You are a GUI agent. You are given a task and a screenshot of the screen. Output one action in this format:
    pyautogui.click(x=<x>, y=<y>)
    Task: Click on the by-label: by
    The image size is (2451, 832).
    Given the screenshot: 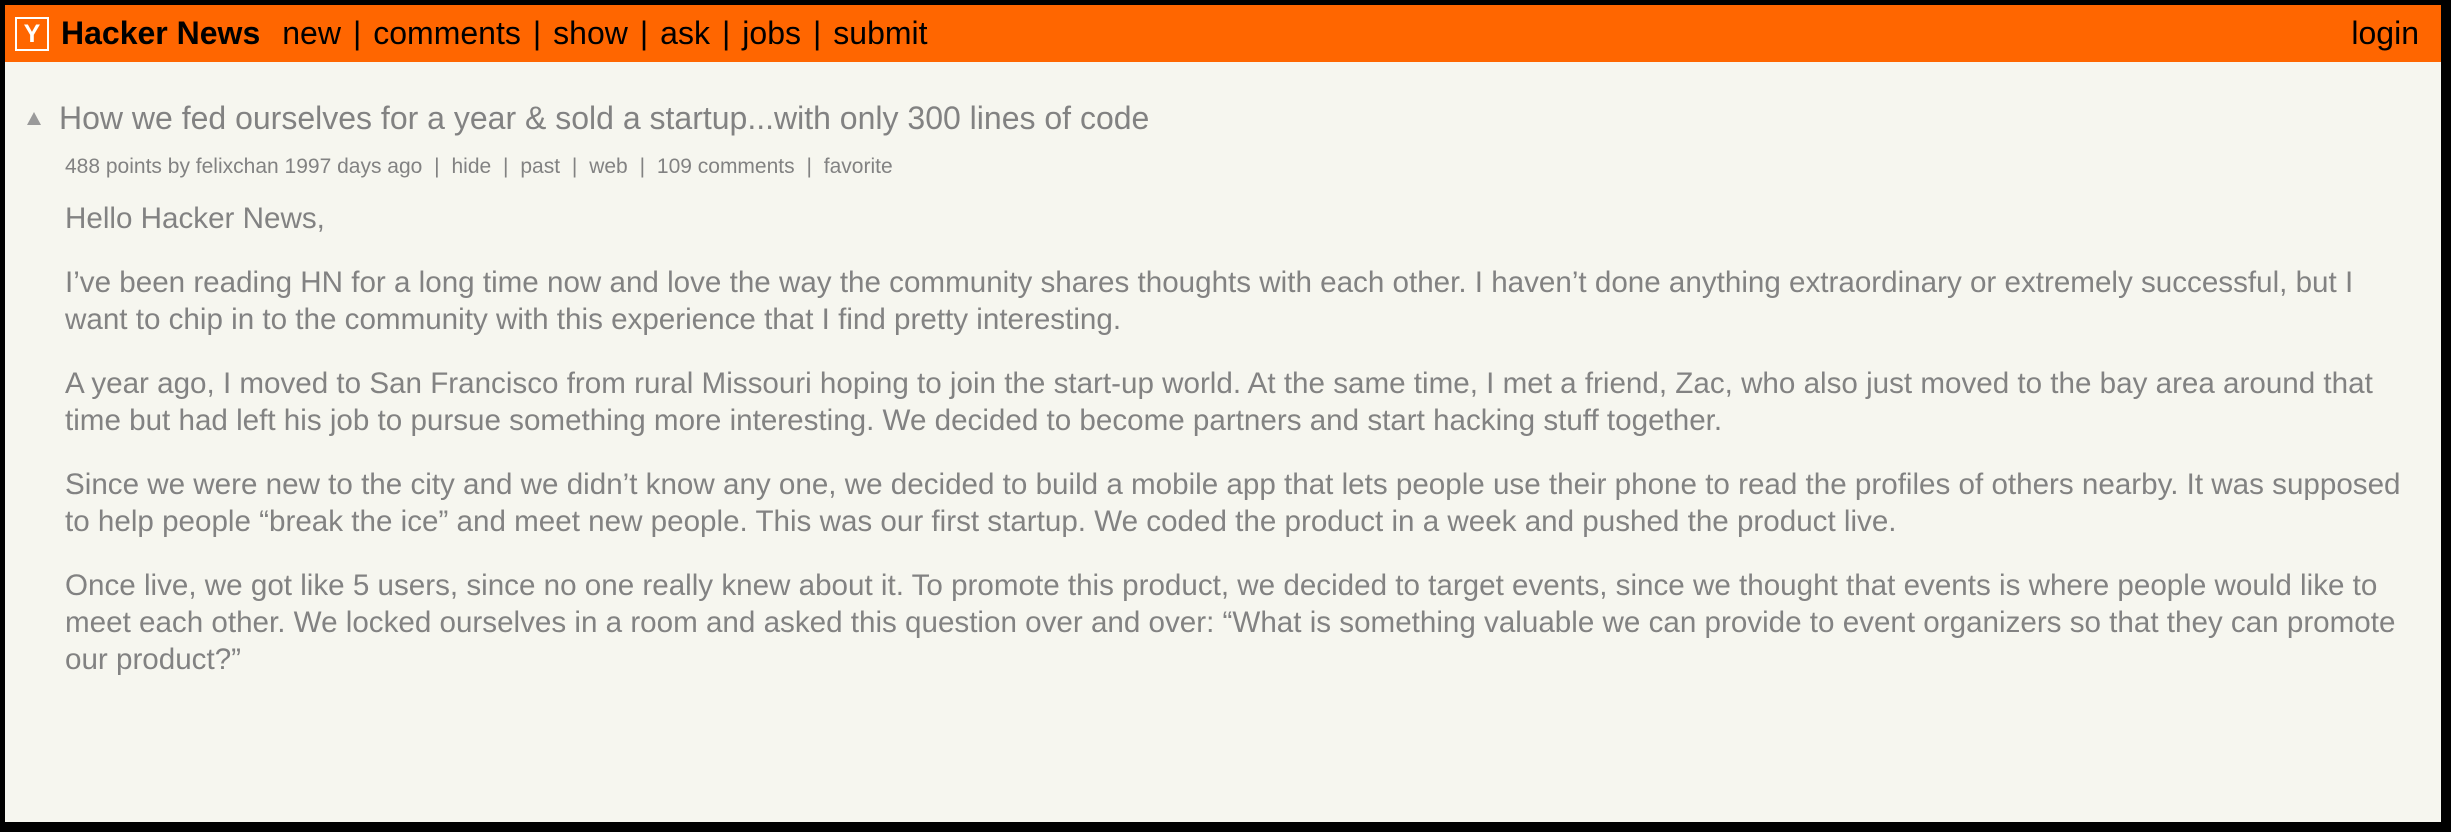 What is the action you would take?
    pyautogui.click(x=178, y=166)
    